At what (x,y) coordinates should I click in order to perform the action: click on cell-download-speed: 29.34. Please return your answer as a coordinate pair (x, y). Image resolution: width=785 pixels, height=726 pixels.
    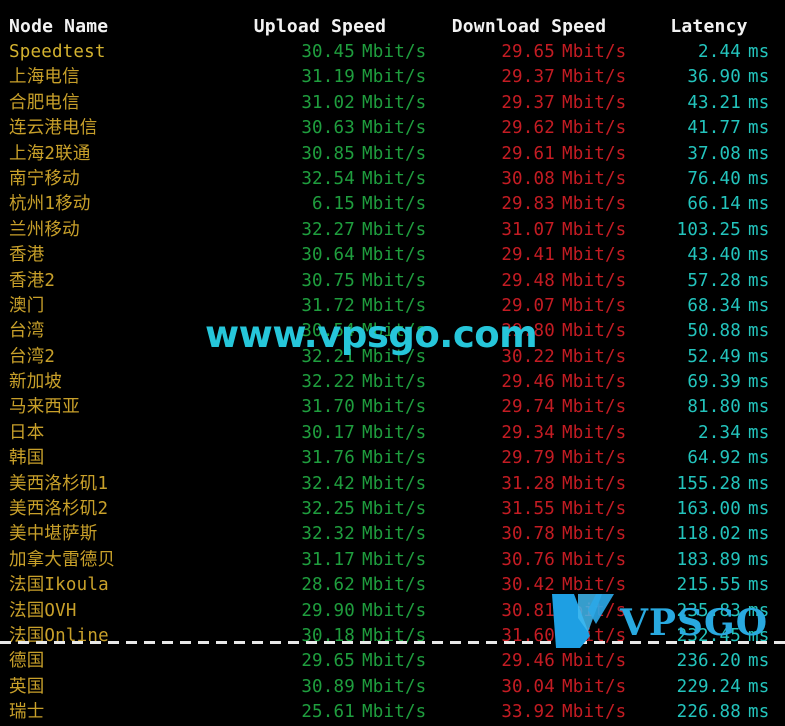
    Looking at the image, I should click on (528, 432).